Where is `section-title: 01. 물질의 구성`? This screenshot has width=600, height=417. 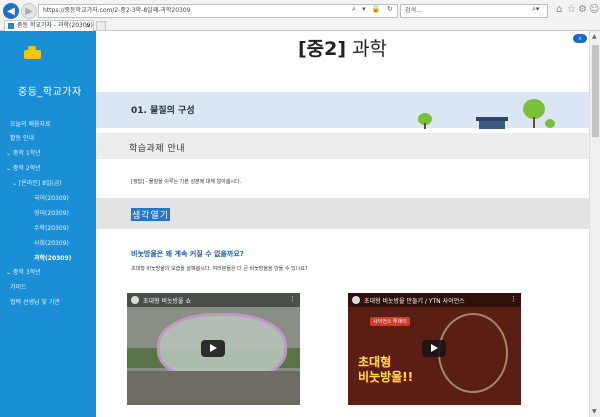 section-title: 01. 물질의 구성 is located at coordinates (163, 111).